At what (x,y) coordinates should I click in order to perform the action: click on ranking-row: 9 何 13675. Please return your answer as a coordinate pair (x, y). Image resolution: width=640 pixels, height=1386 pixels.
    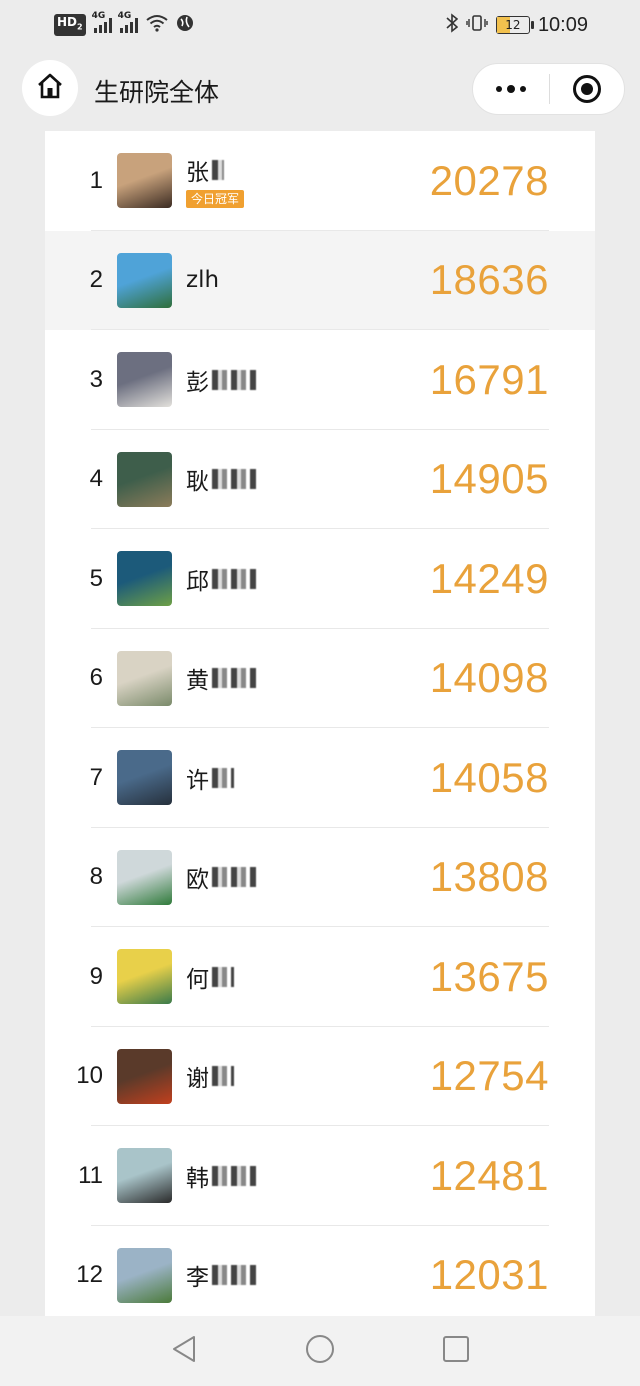
    Looking at the image, I should click on (320, 977).